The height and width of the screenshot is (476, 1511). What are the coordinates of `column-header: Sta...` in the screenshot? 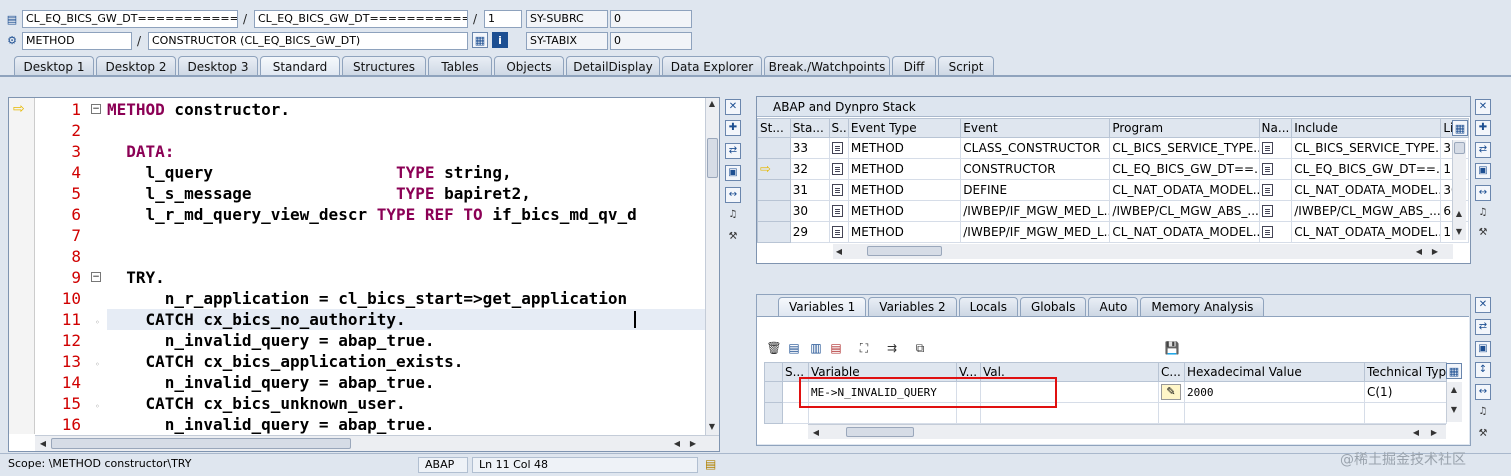 It's located at (809, 128).